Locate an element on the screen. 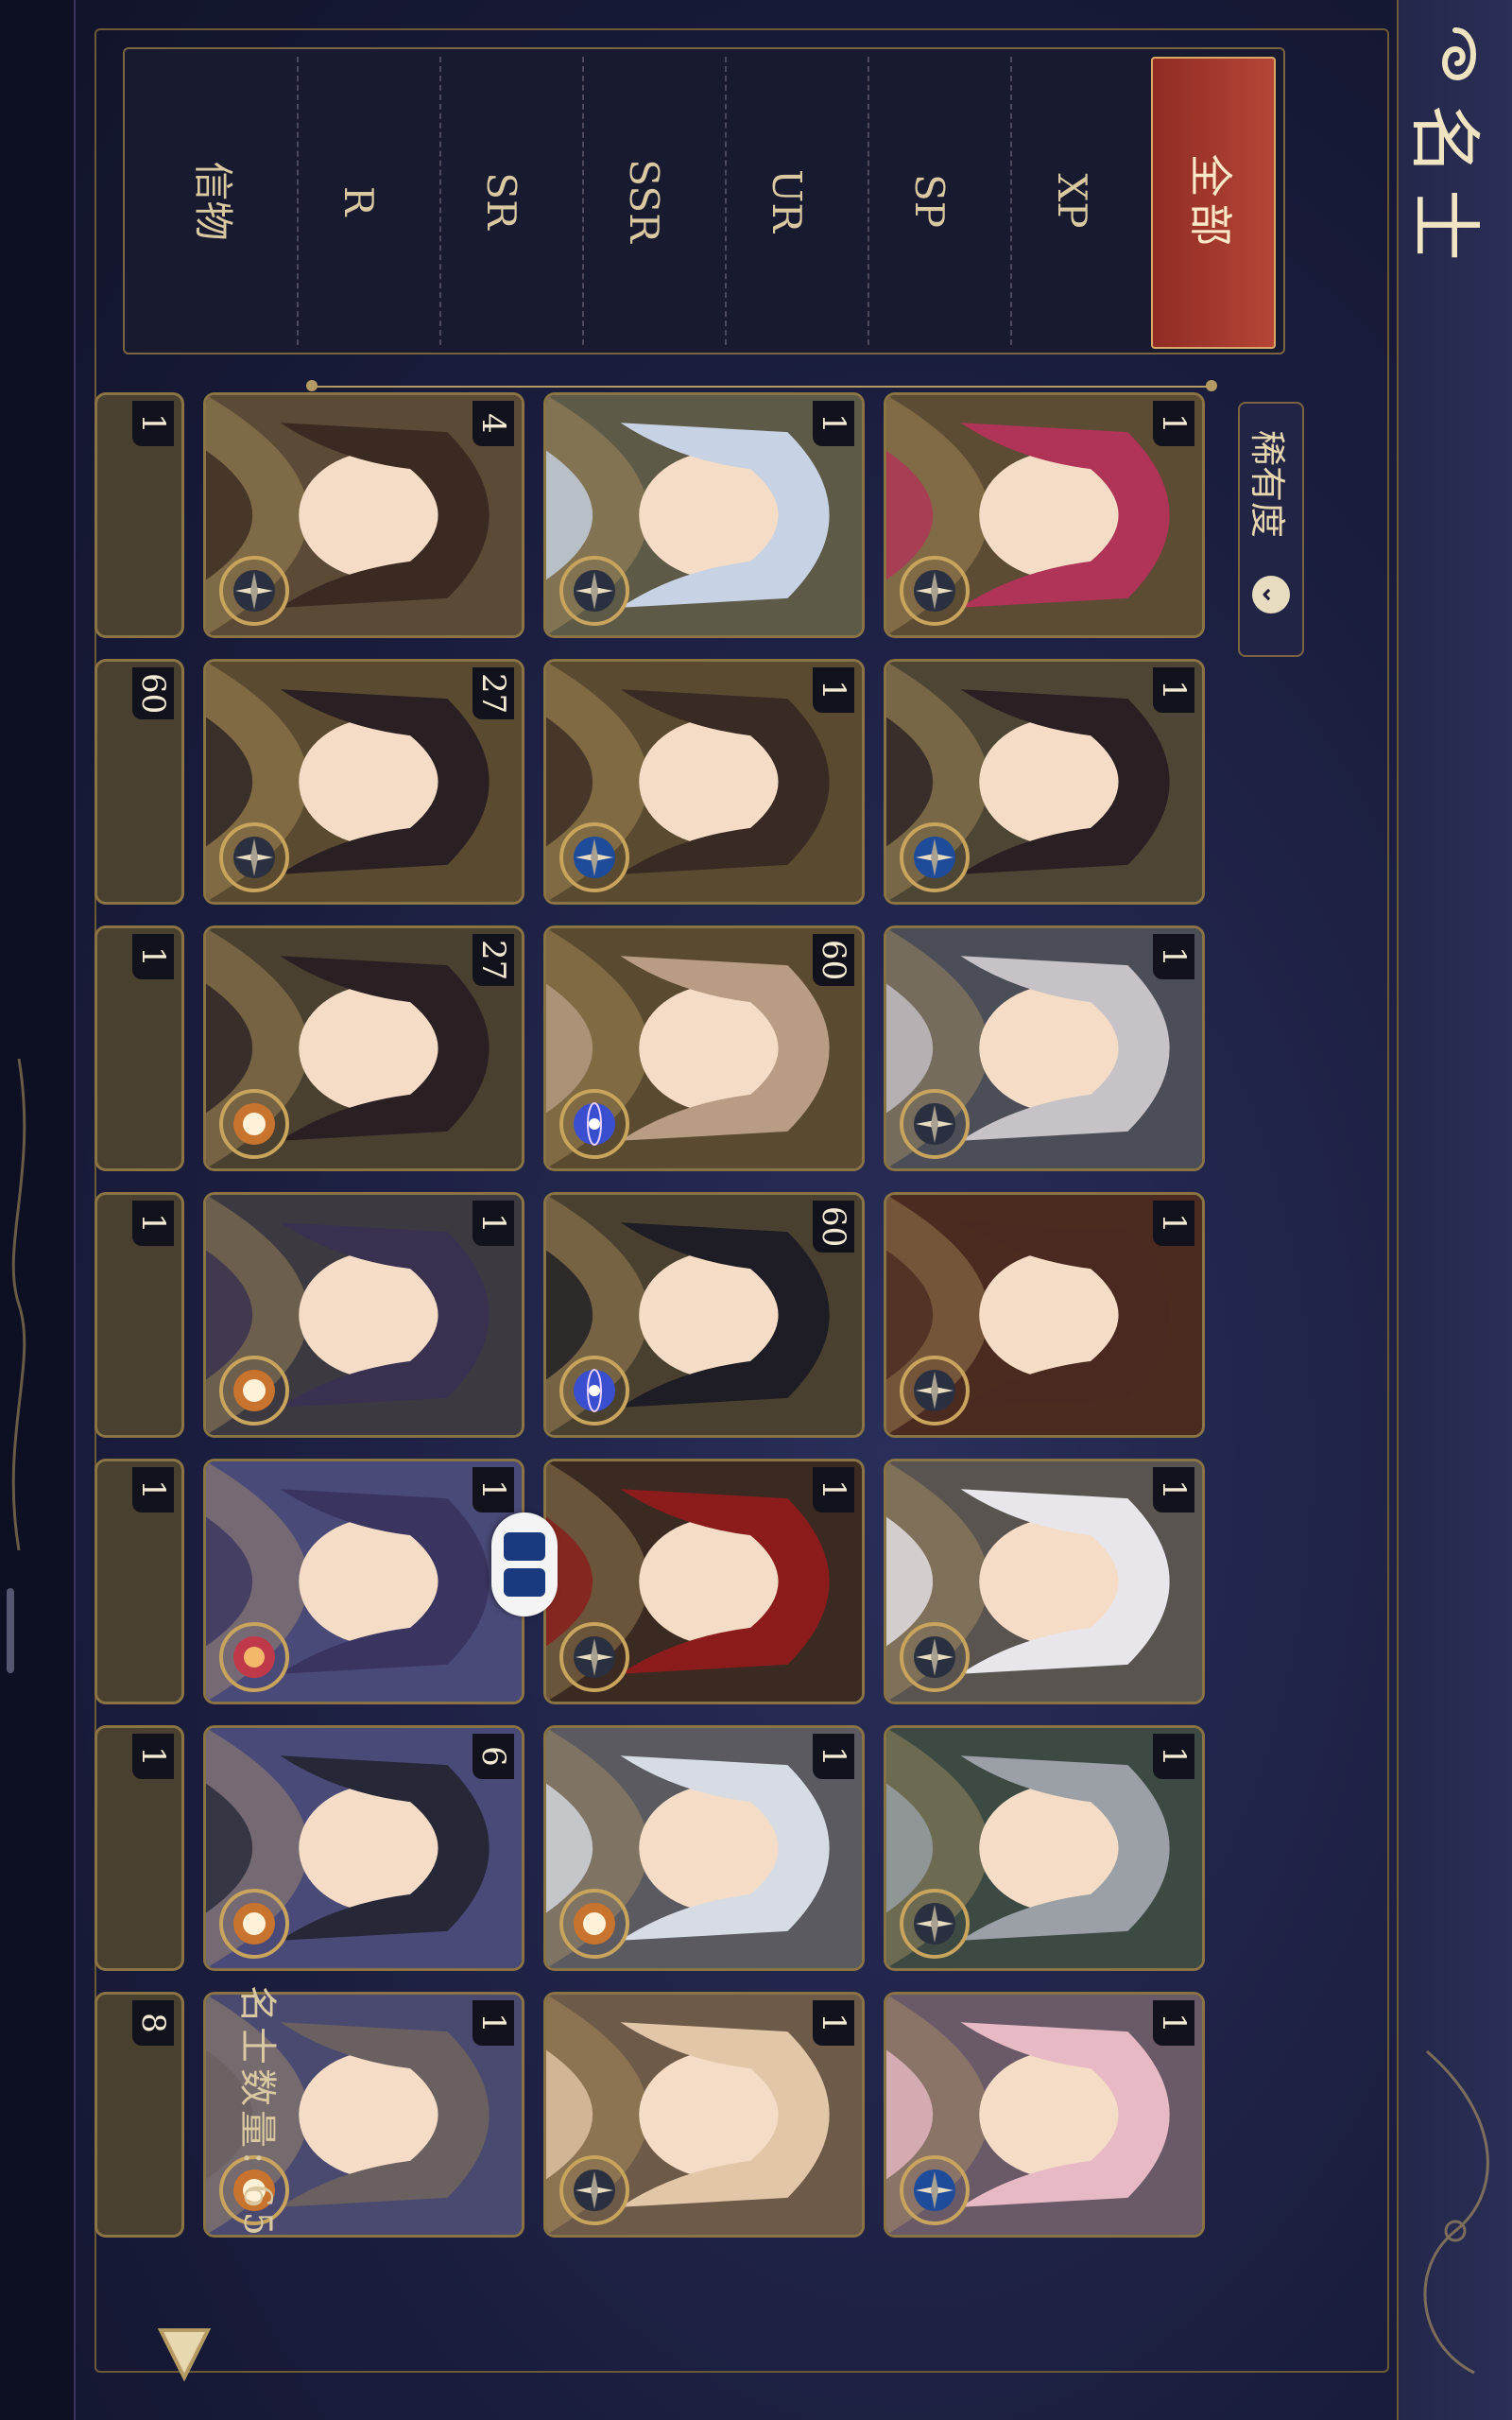  back-spiral-icon is located at coordinates (1460, 54).